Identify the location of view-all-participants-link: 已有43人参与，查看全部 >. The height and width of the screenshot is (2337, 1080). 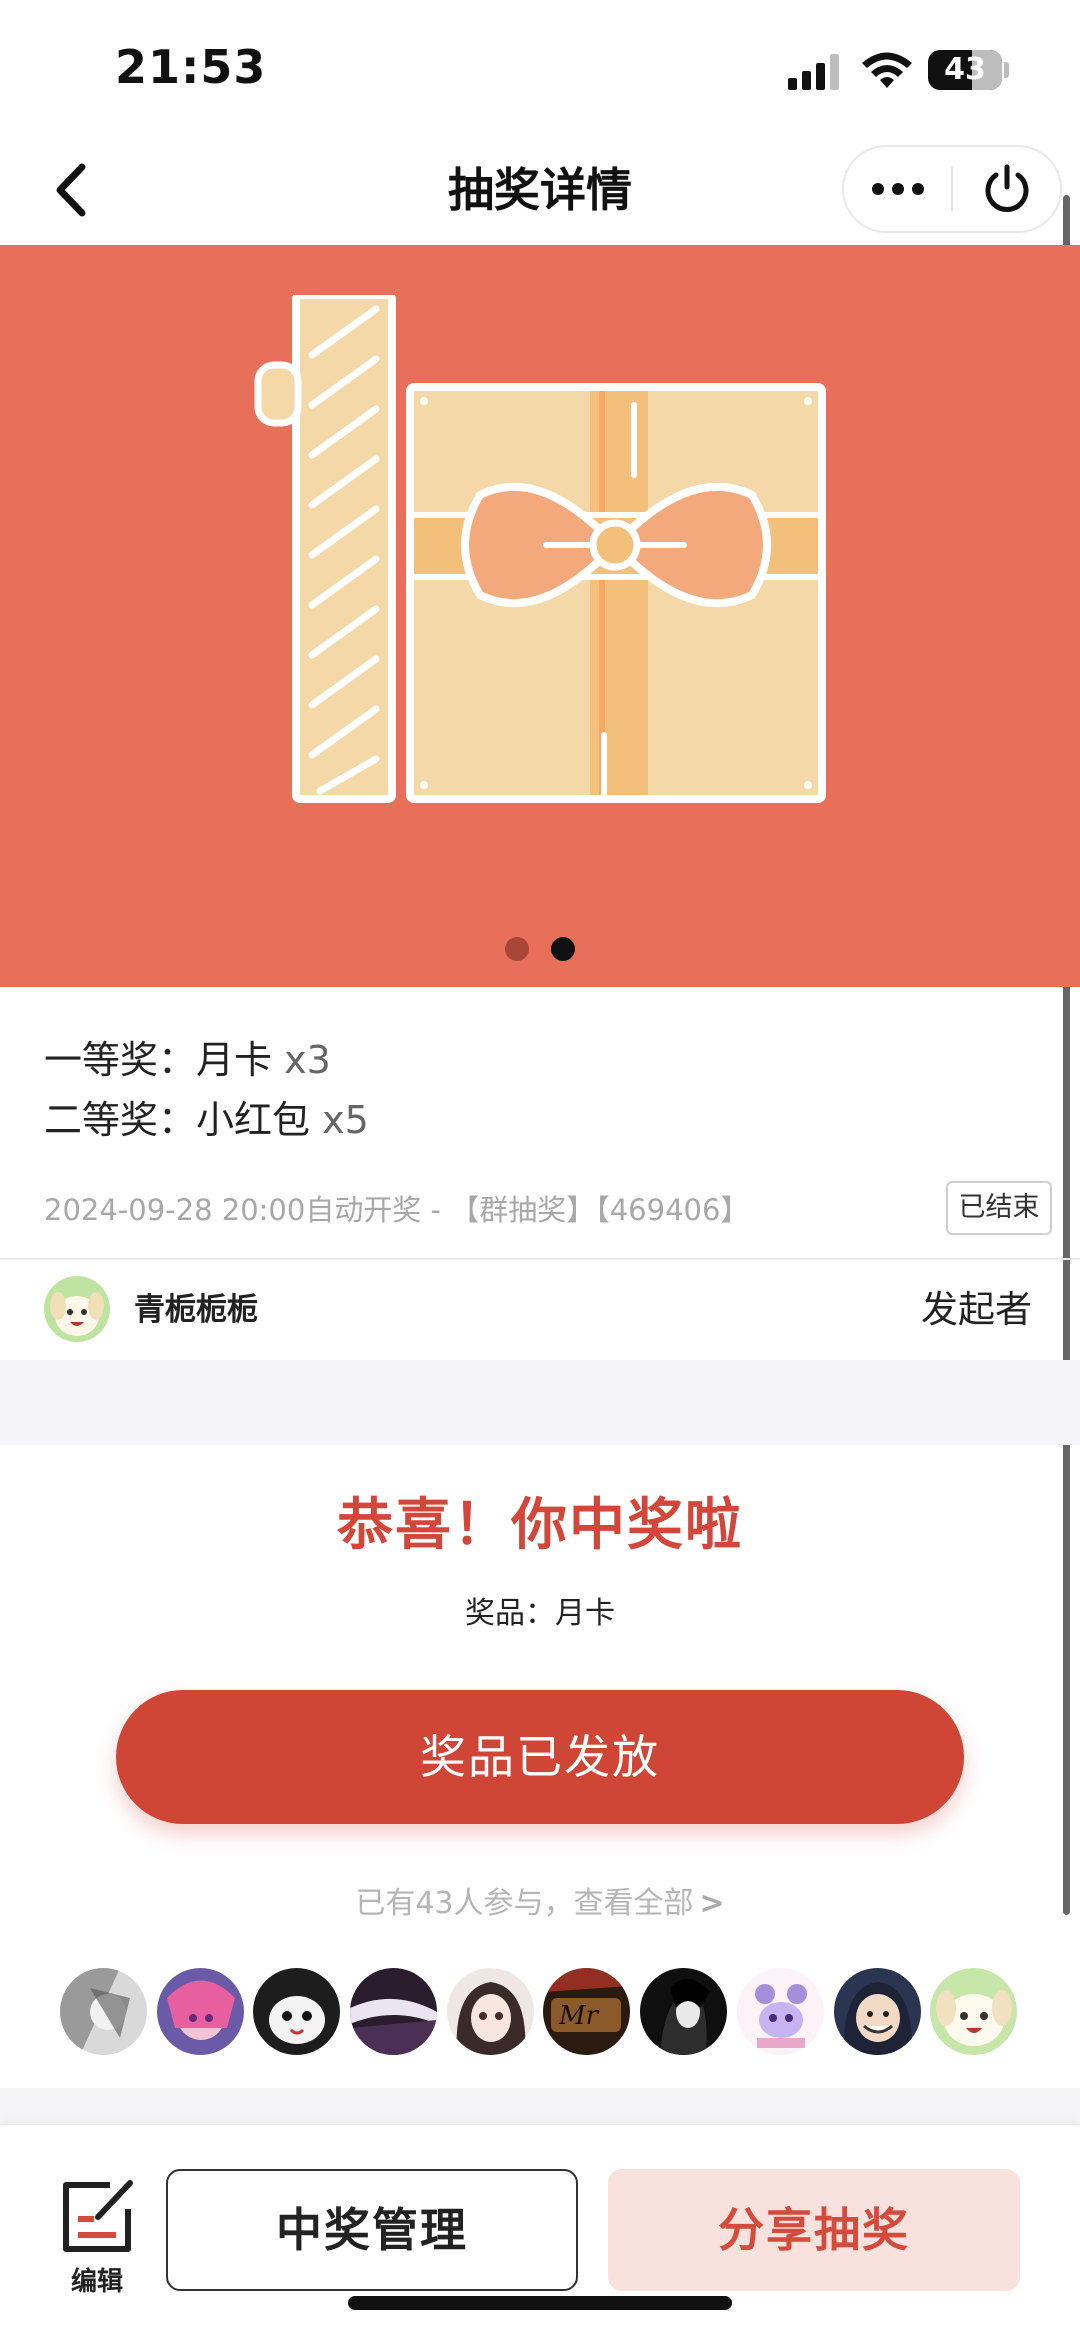
(540, 1900).